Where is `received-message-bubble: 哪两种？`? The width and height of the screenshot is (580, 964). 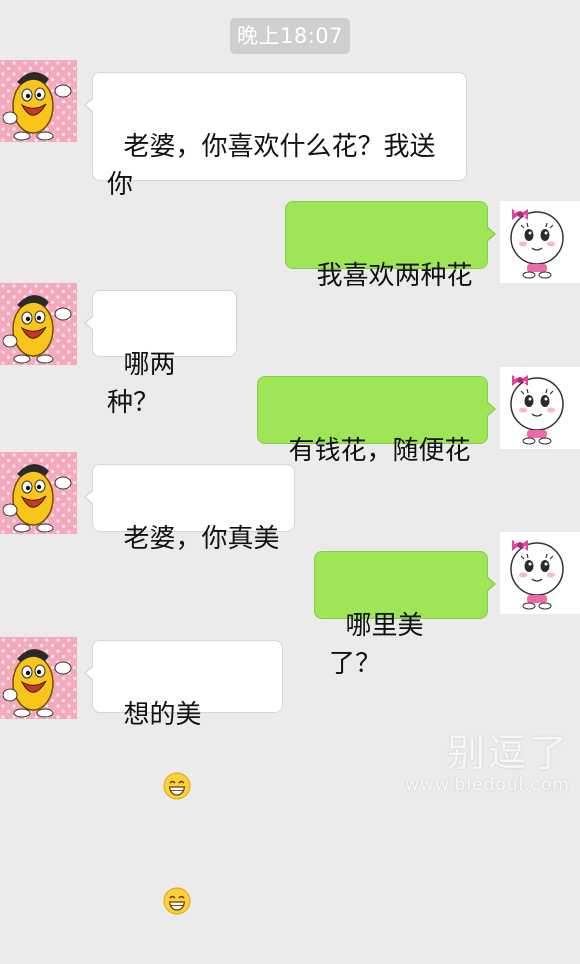 received-message-bubble: 哪两种？ is located at coordinates (160, 354).